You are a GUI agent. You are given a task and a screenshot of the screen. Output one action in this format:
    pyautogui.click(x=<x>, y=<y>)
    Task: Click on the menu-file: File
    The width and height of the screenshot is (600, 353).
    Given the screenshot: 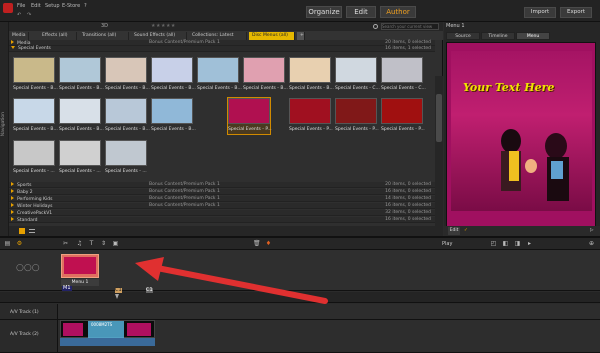 What is the action you would take?
    pyautogui.click(x=21, y=6)
    